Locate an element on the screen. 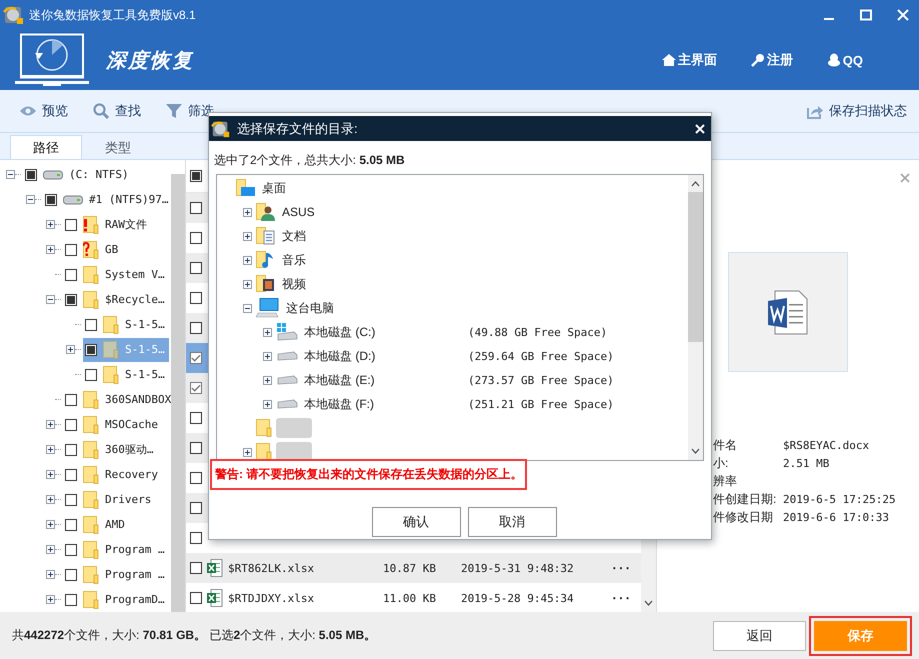  folder-tree-item: 音乐 is located at coordinates (339, 260).